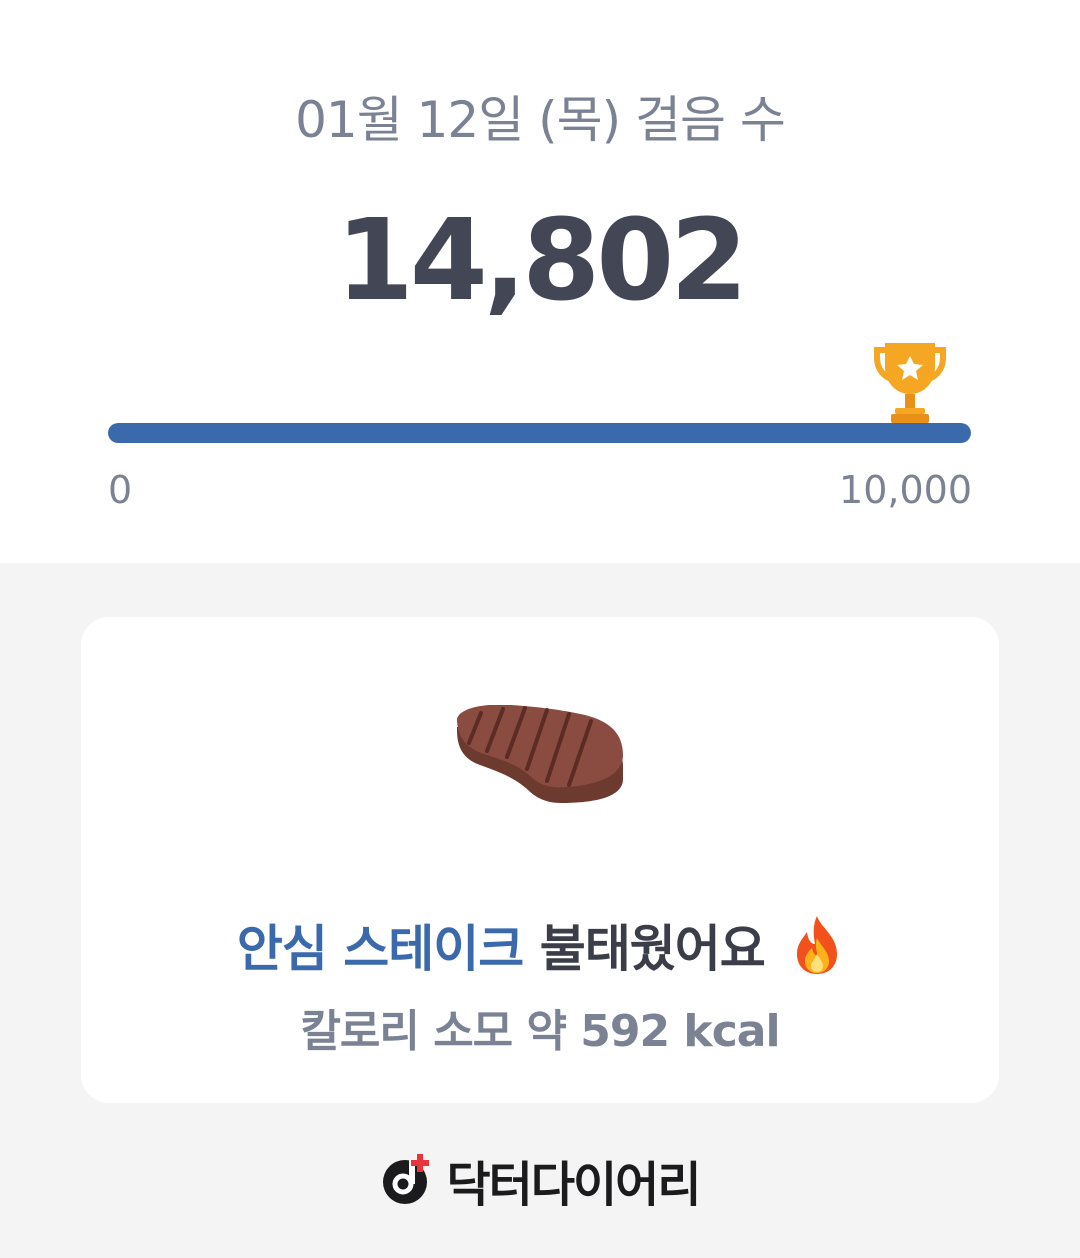 The height and width of the screenshot is (1258, 1080). What do you see at coordinates (540, 1031) in the screenshot?
I see `calorie-burned-text: 칼로리 소모 약 592 kcal` at bounding box center [540, 1031].